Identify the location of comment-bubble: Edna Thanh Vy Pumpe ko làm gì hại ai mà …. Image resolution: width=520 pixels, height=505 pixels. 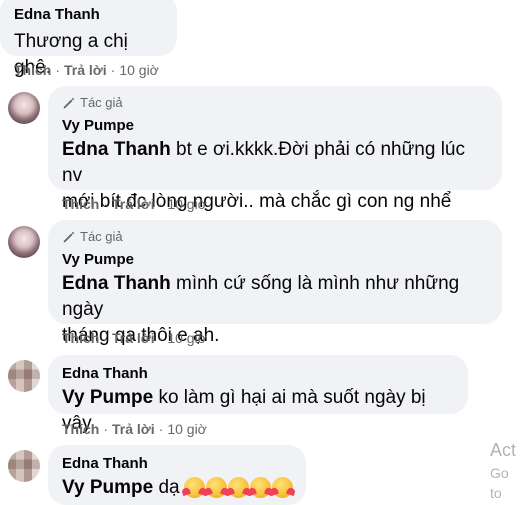
(258, 394).